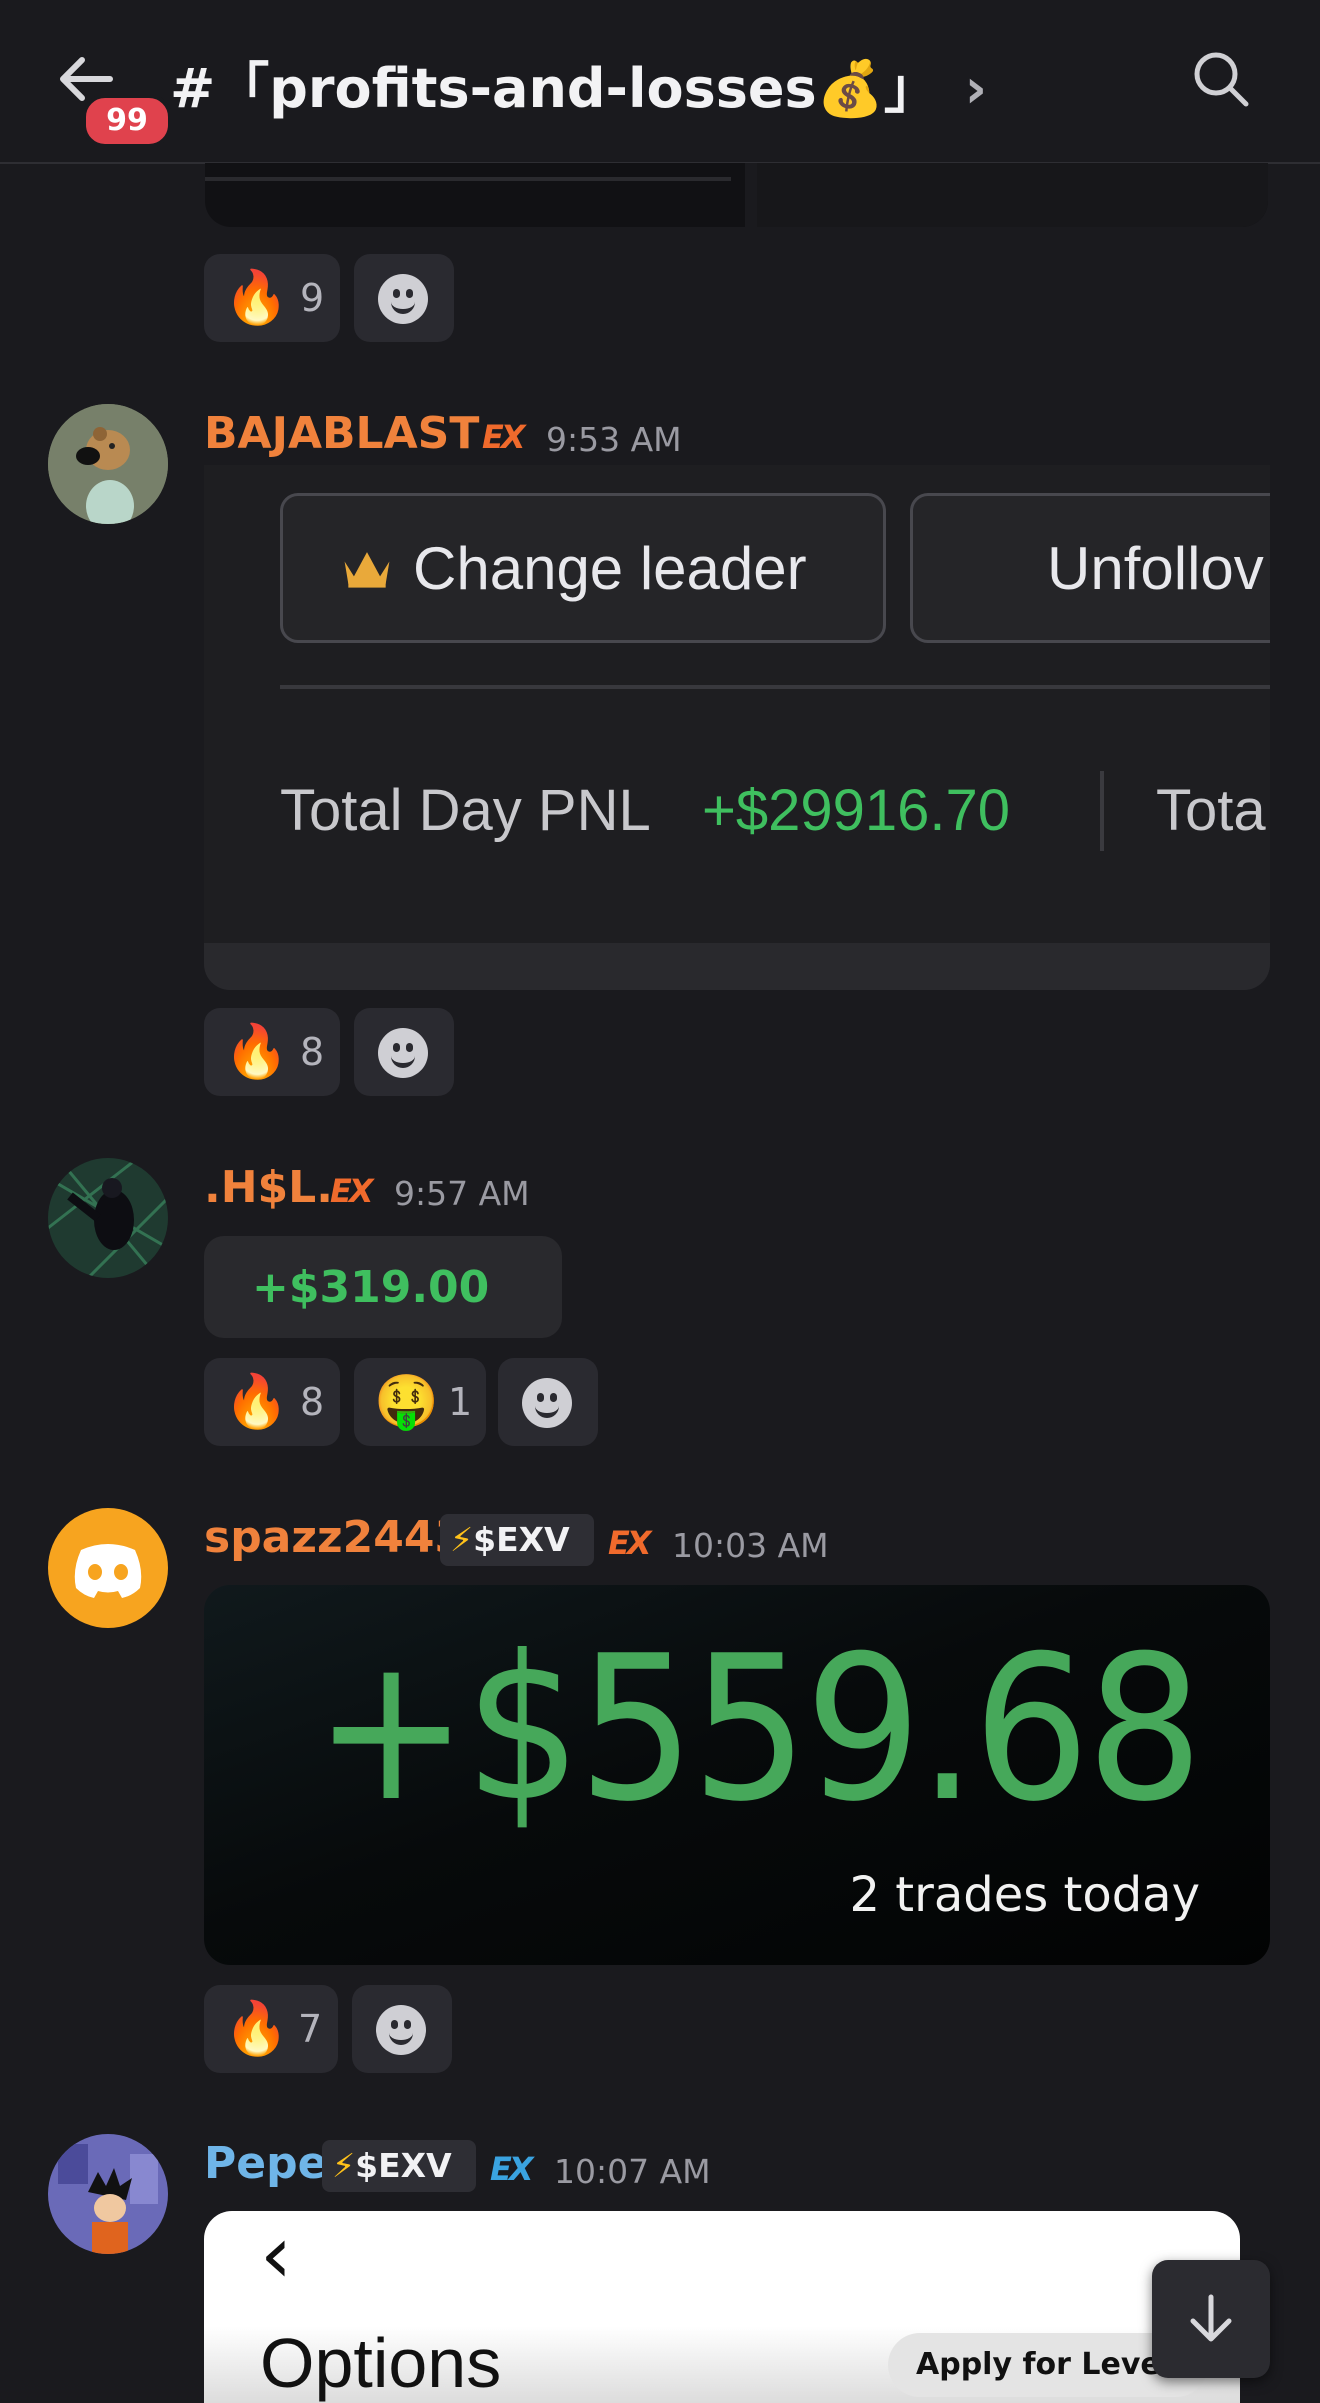  Describe the element at coordinates (758, 1729) in the screenshot. I see `image-amount: +$559.68` at that location.